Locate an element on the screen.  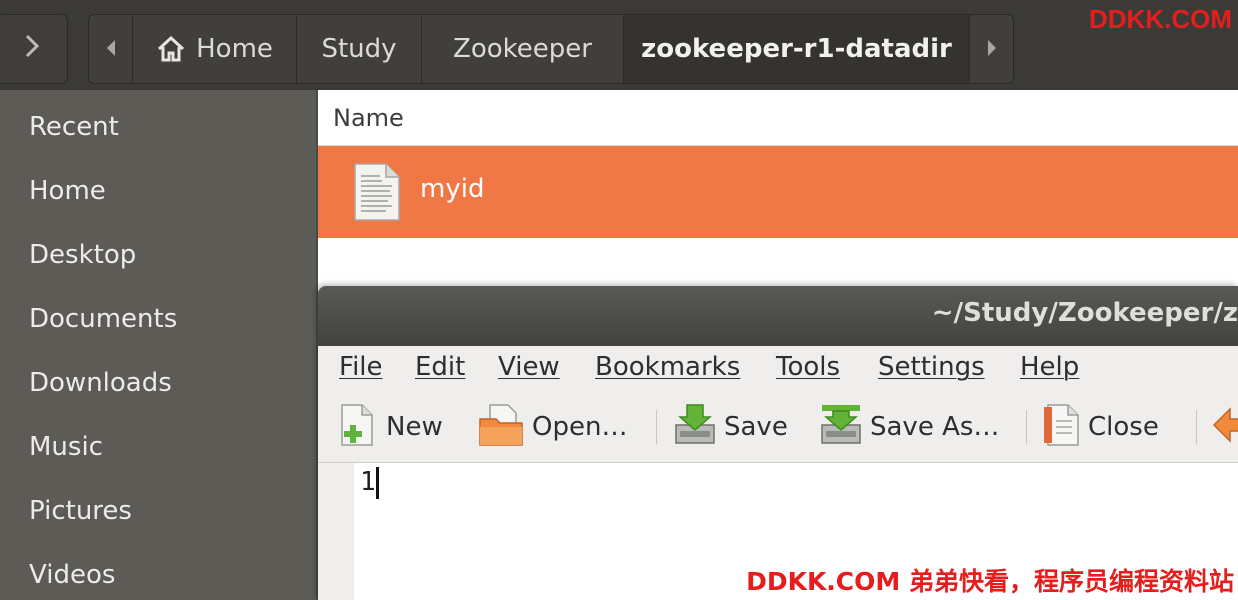
breadcrumb-scroll-left is located at coordinates (111, 49).